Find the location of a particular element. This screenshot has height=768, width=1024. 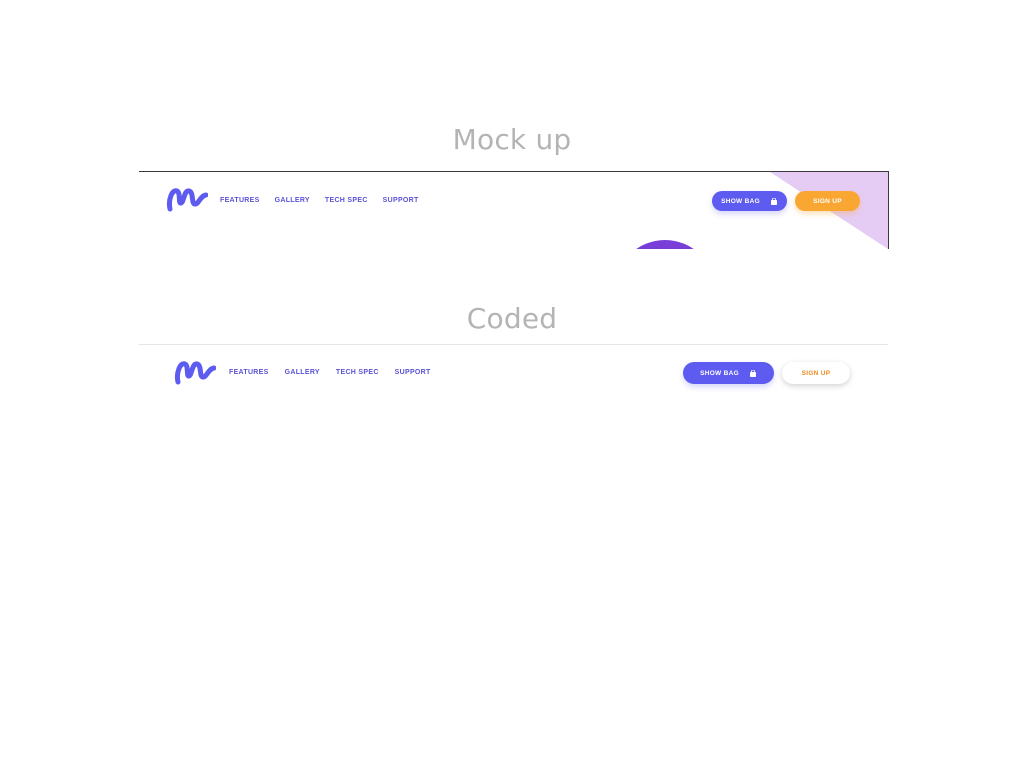

coded-heading: Coded is located at coordinates (512, 318).